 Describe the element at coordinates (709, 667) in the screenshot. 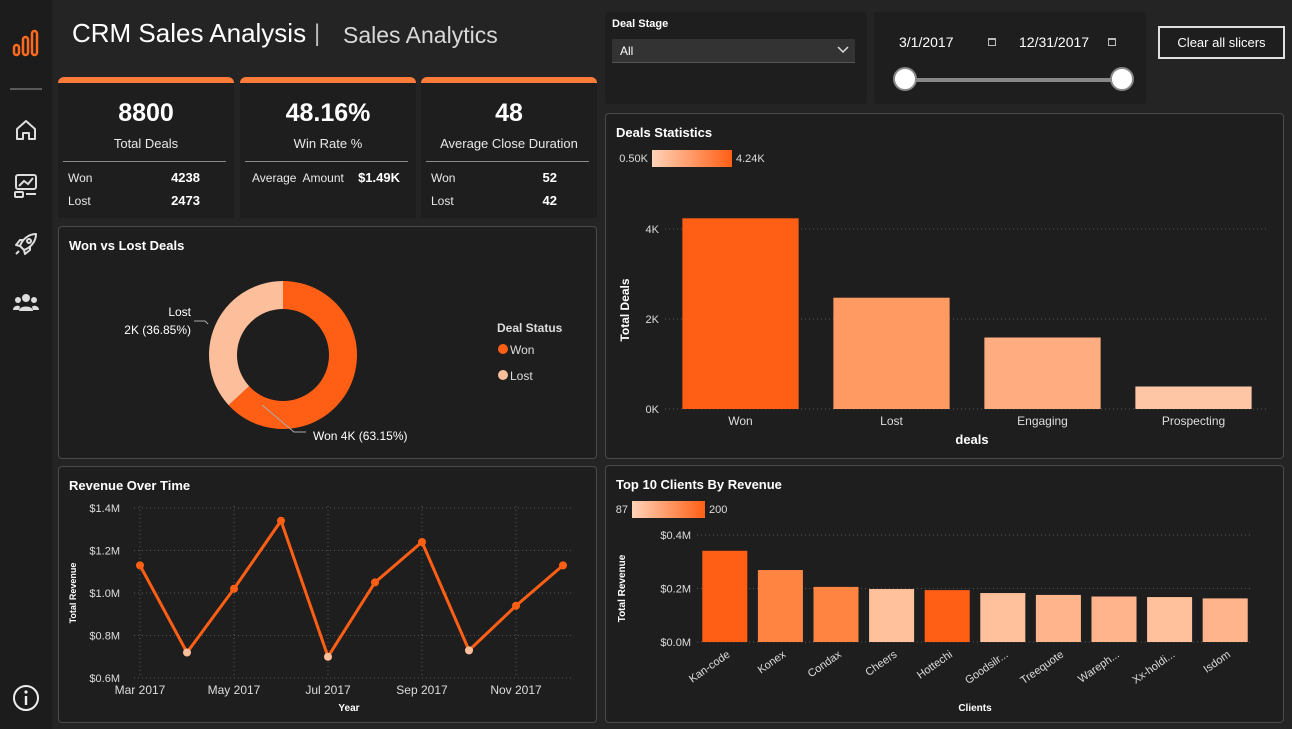

I see `x-tick-label: Kan-code` at that location.